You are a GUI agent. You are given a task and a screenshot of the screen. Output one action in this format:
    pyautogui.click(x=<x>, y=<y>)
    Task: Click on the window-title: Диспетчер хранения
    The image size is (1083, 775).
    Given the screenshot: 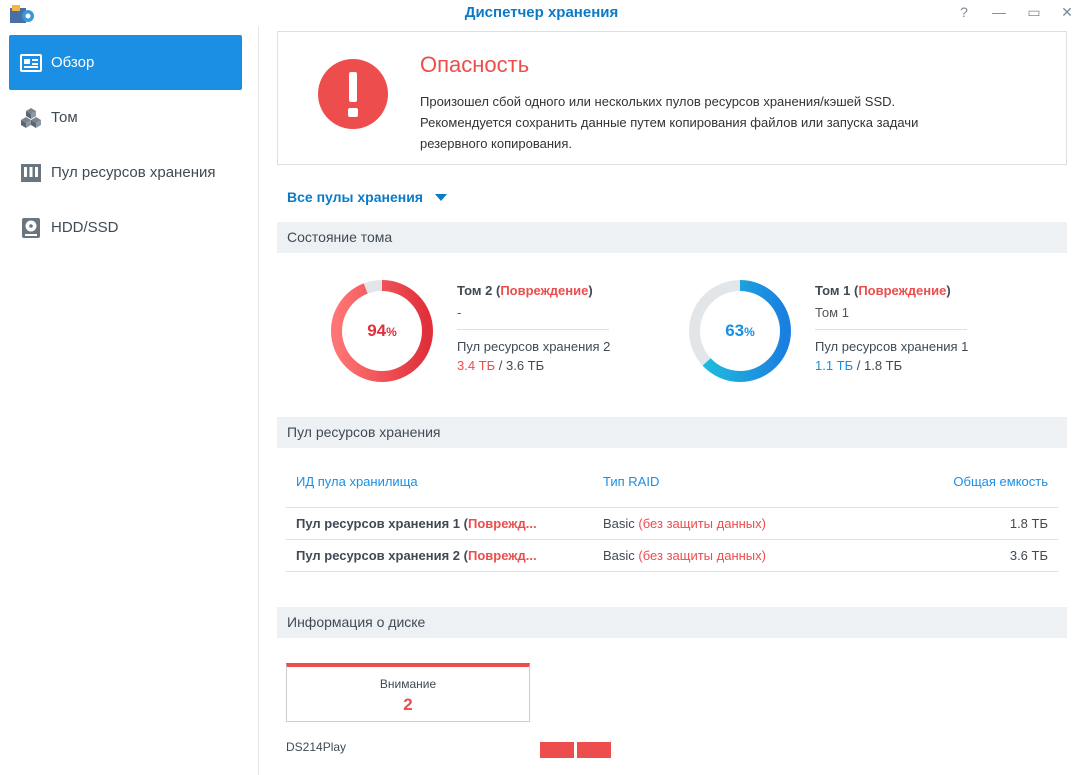 What is the action you would take?
    pyautogui.click(x=541, y=12)
    